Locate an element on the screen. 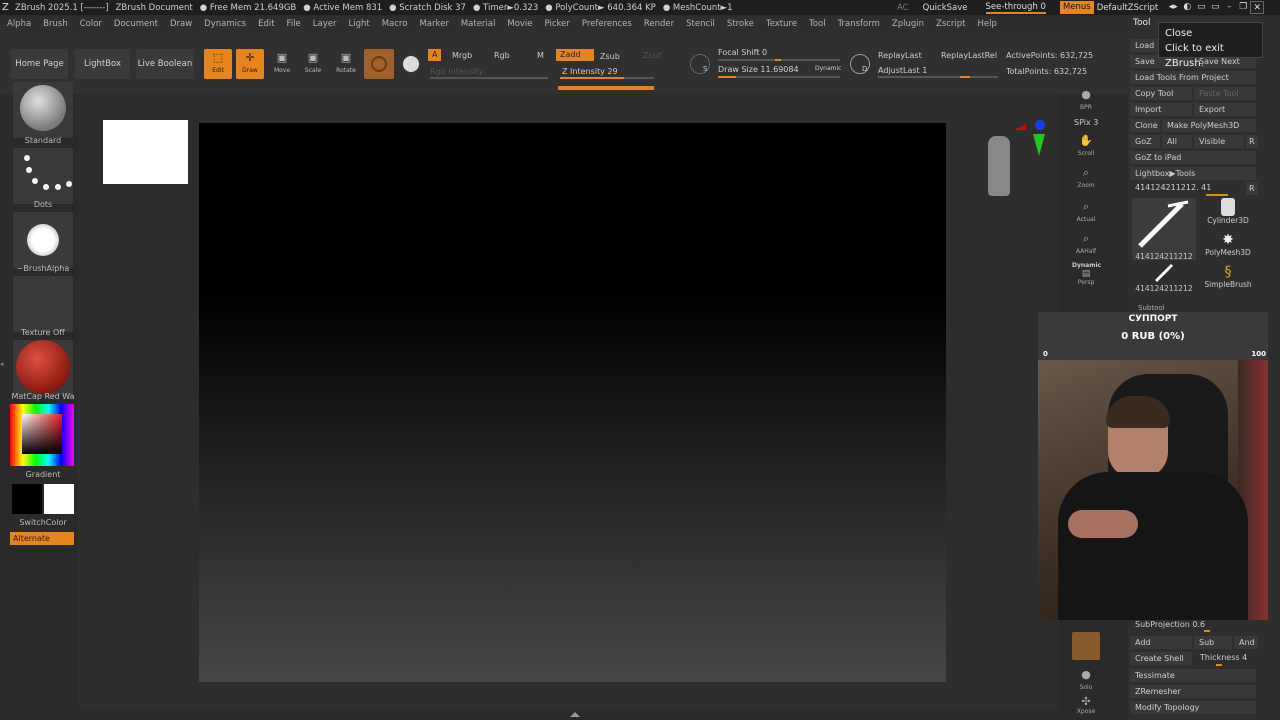 The width and height of the screenshot is (1280, 720). z-intensity-slider: Z Intensity 29 is located at coordinates (590, 71).